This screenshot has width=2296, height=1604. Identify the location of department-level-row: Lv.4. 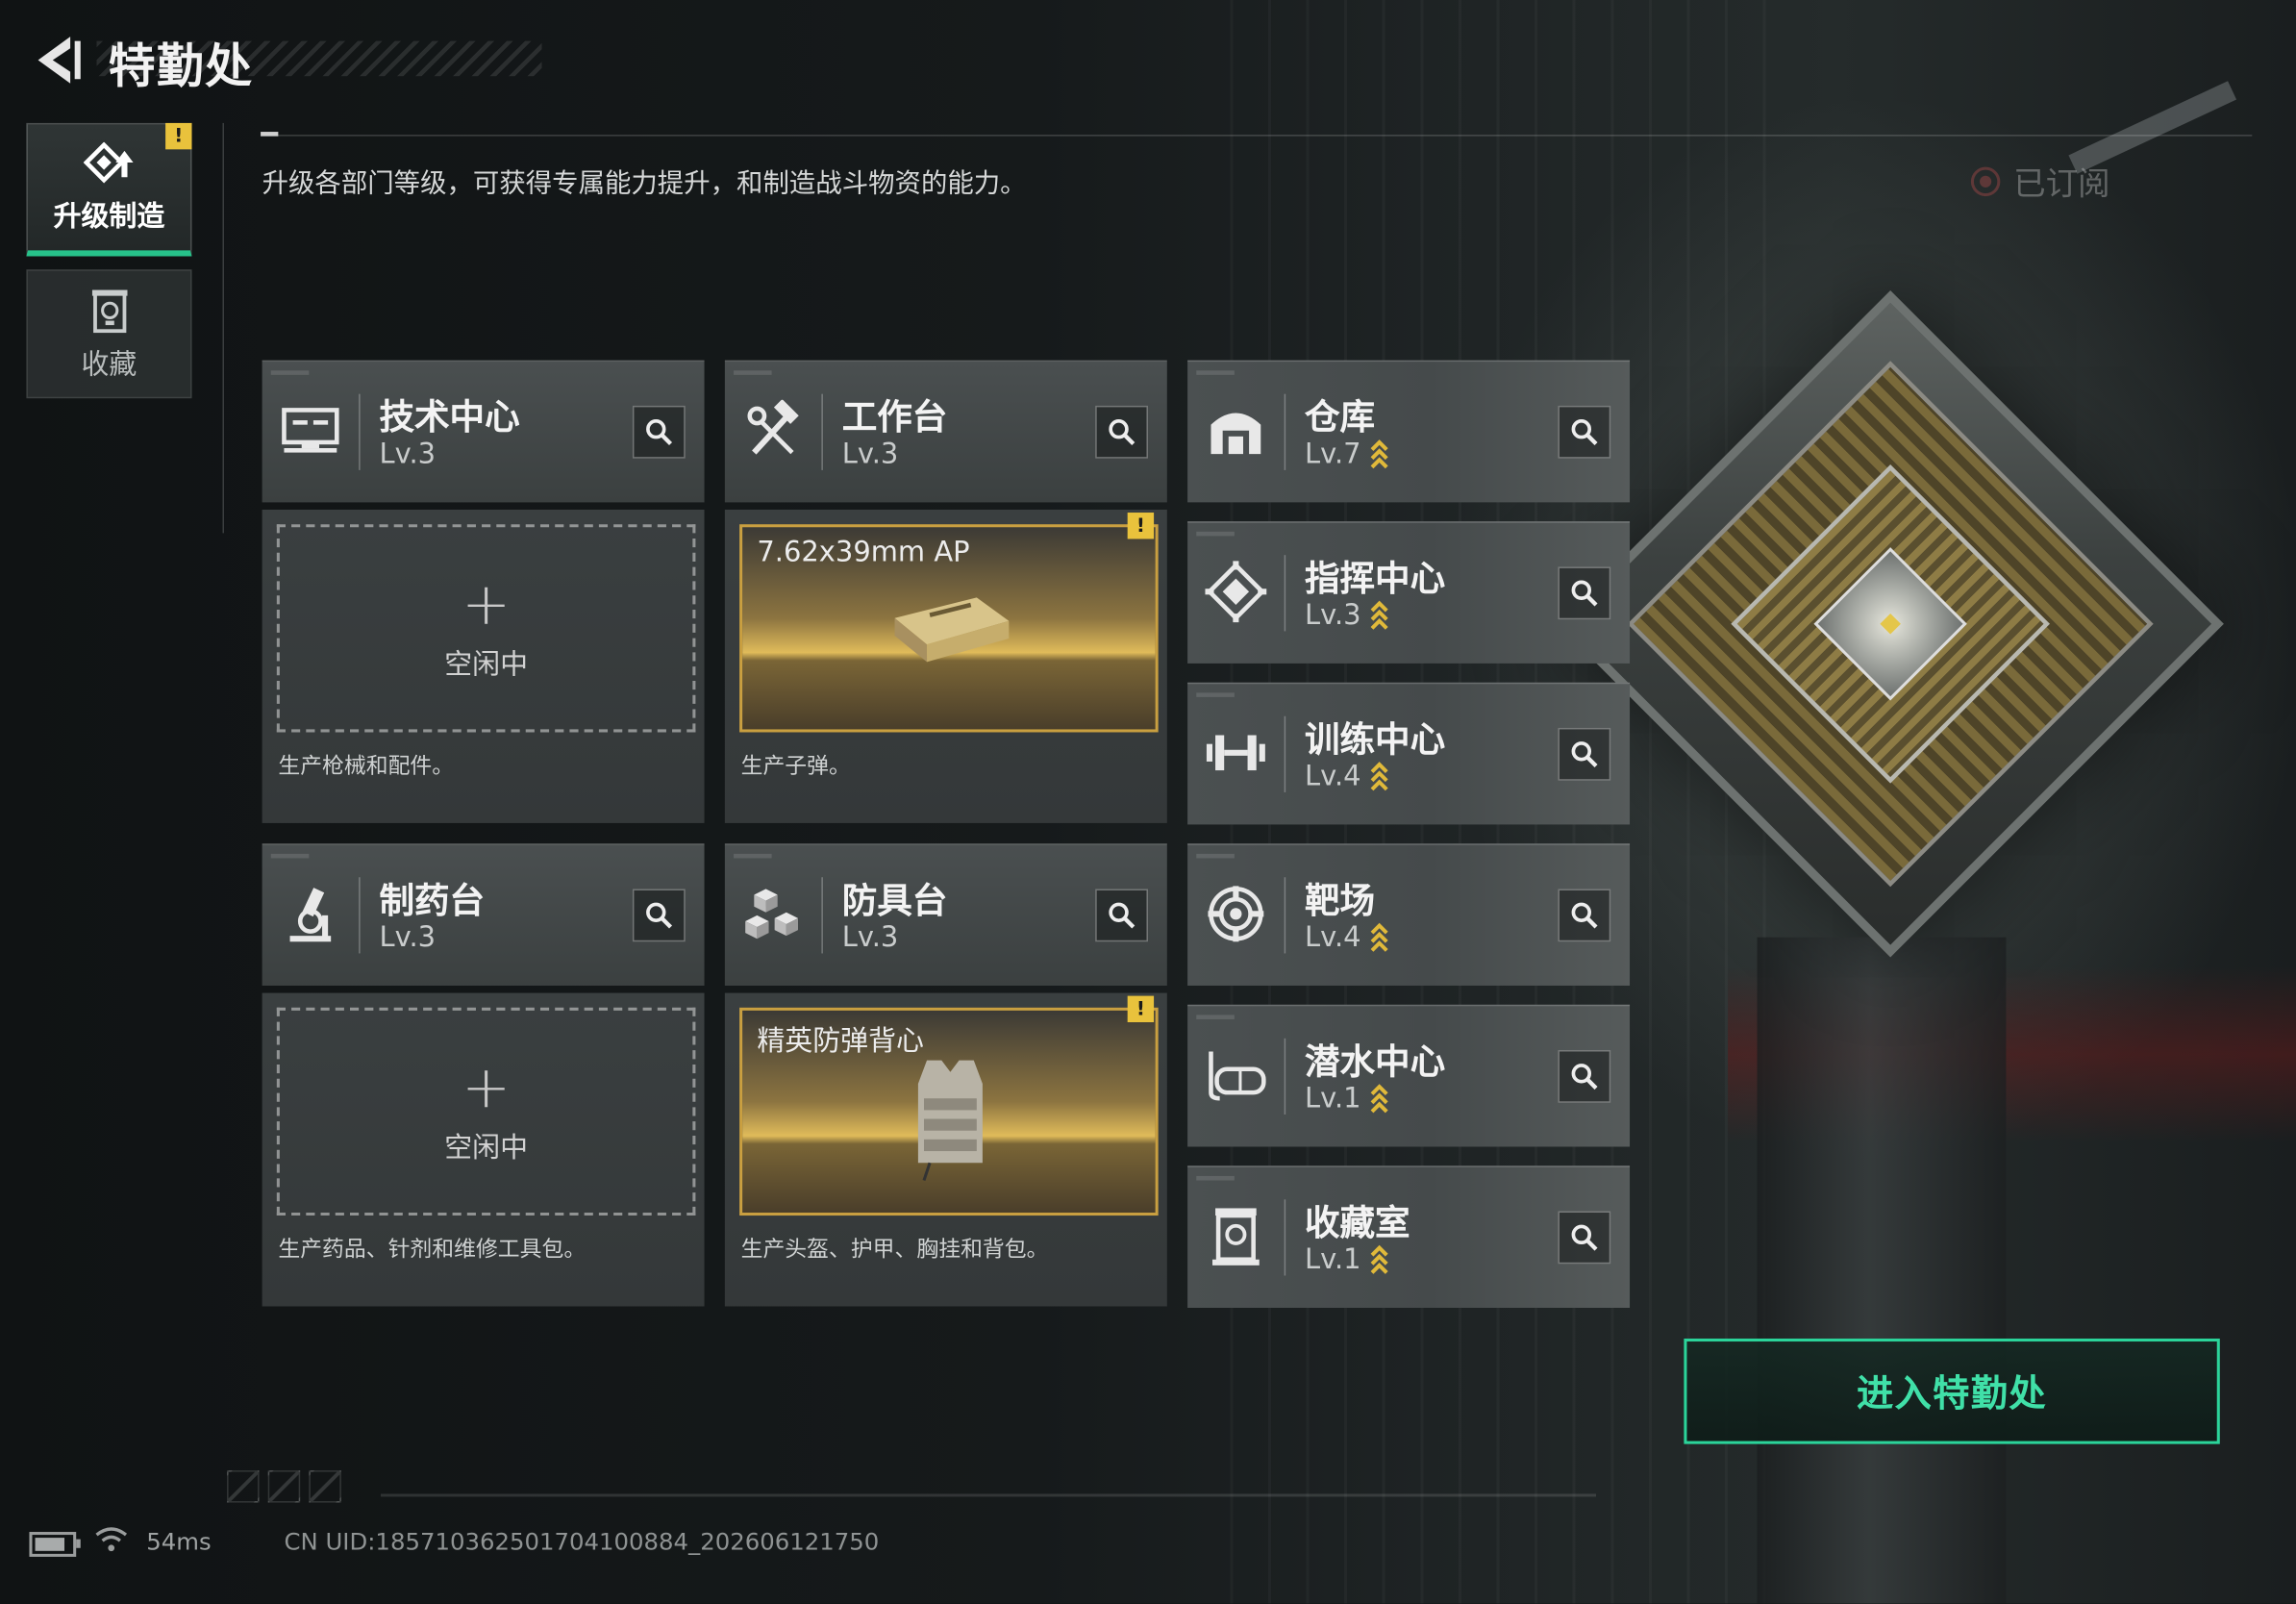
(1347, 776).